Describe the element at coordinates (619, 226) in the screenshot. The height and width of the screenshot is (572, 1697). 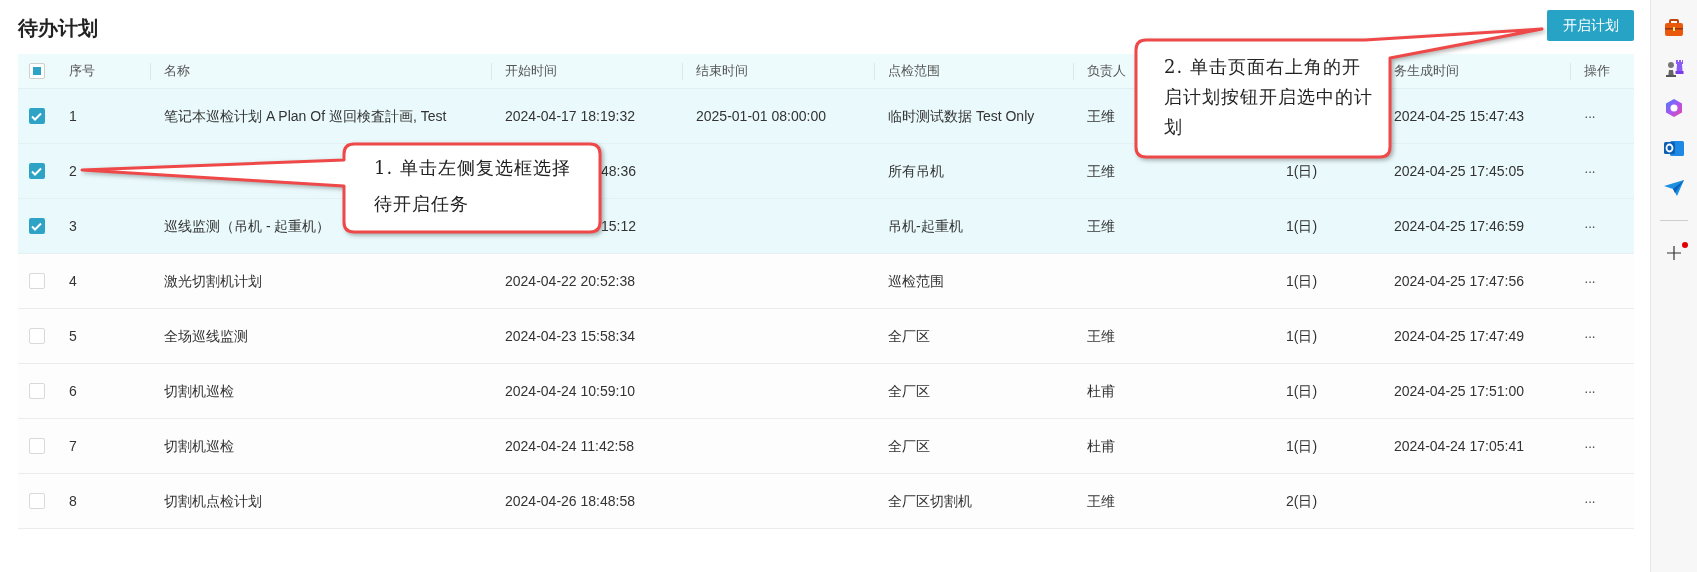
I see `table-cell: 15:12` at that location.